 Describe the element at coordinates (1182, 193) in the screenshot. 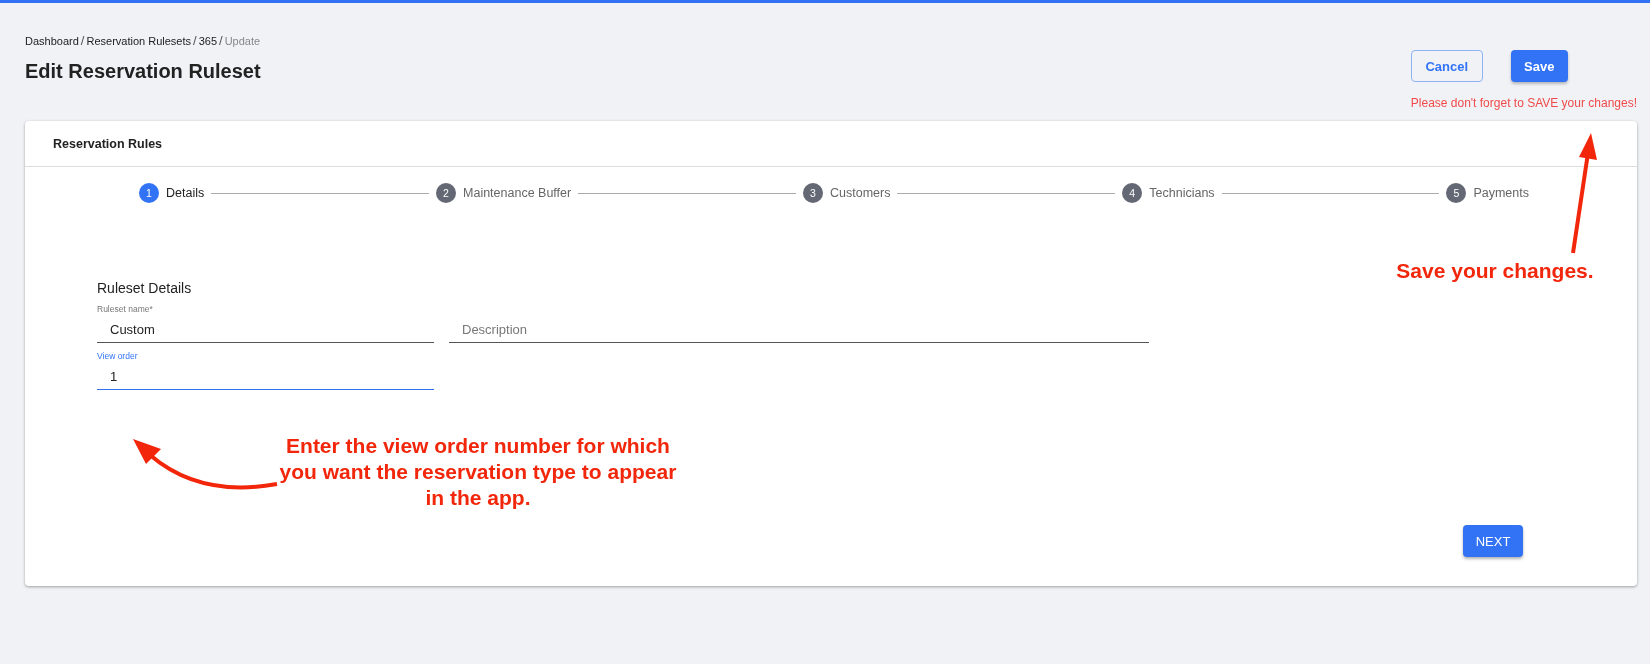

I see `step-label: Technicians` at that location.